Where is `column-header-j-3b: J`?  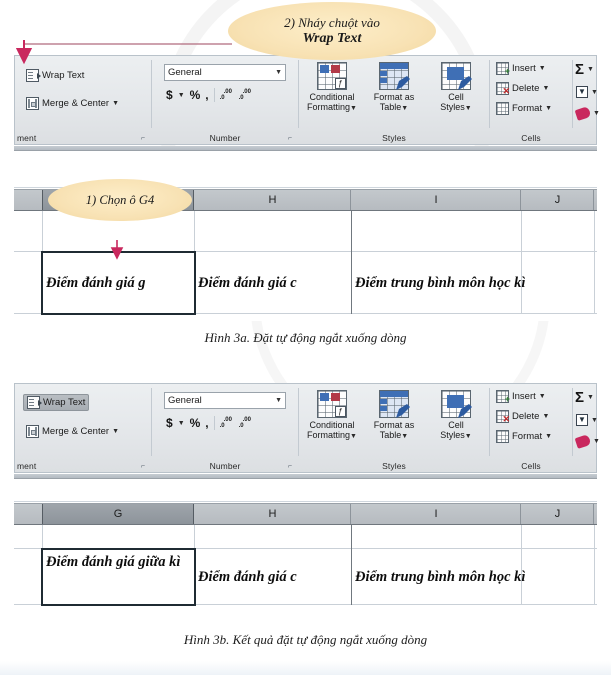 column-header-j-3b: J is located at coordinates (558, 514).